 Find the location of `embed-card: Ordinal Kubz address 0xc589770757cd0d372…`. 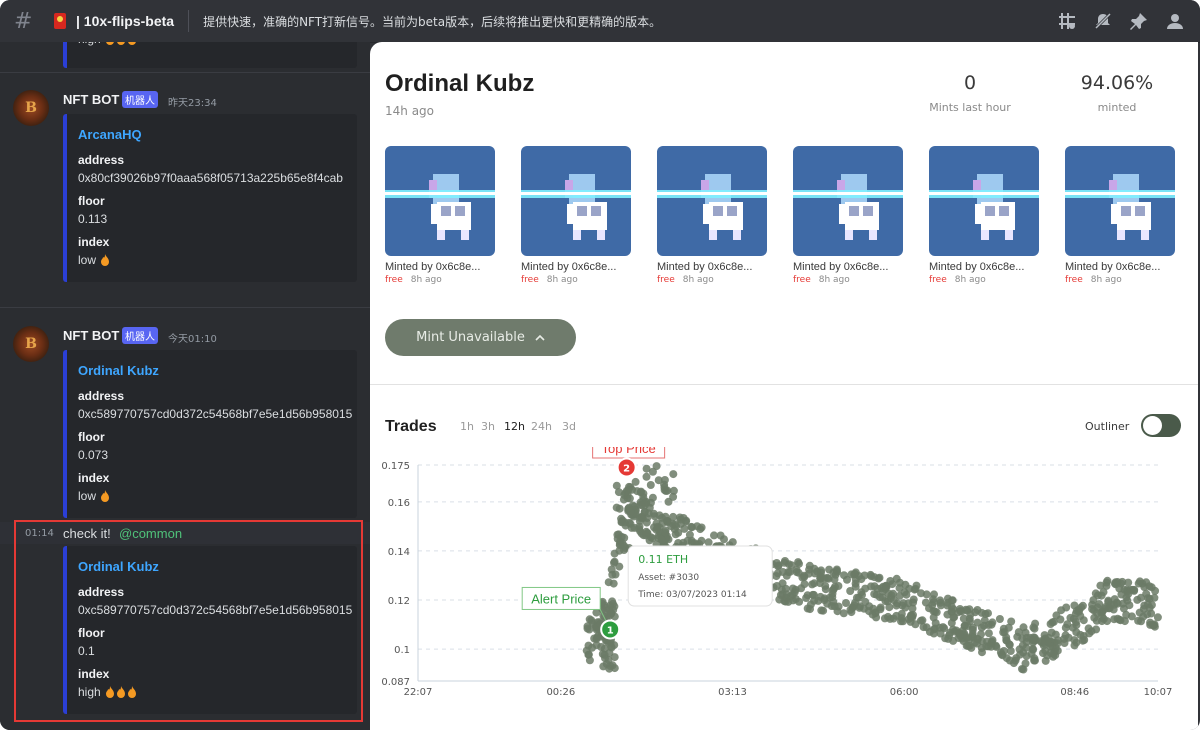

embed-card: Ordinal Kubz address 0xc589770757cd0d372… is located at coordinates (210, 434).